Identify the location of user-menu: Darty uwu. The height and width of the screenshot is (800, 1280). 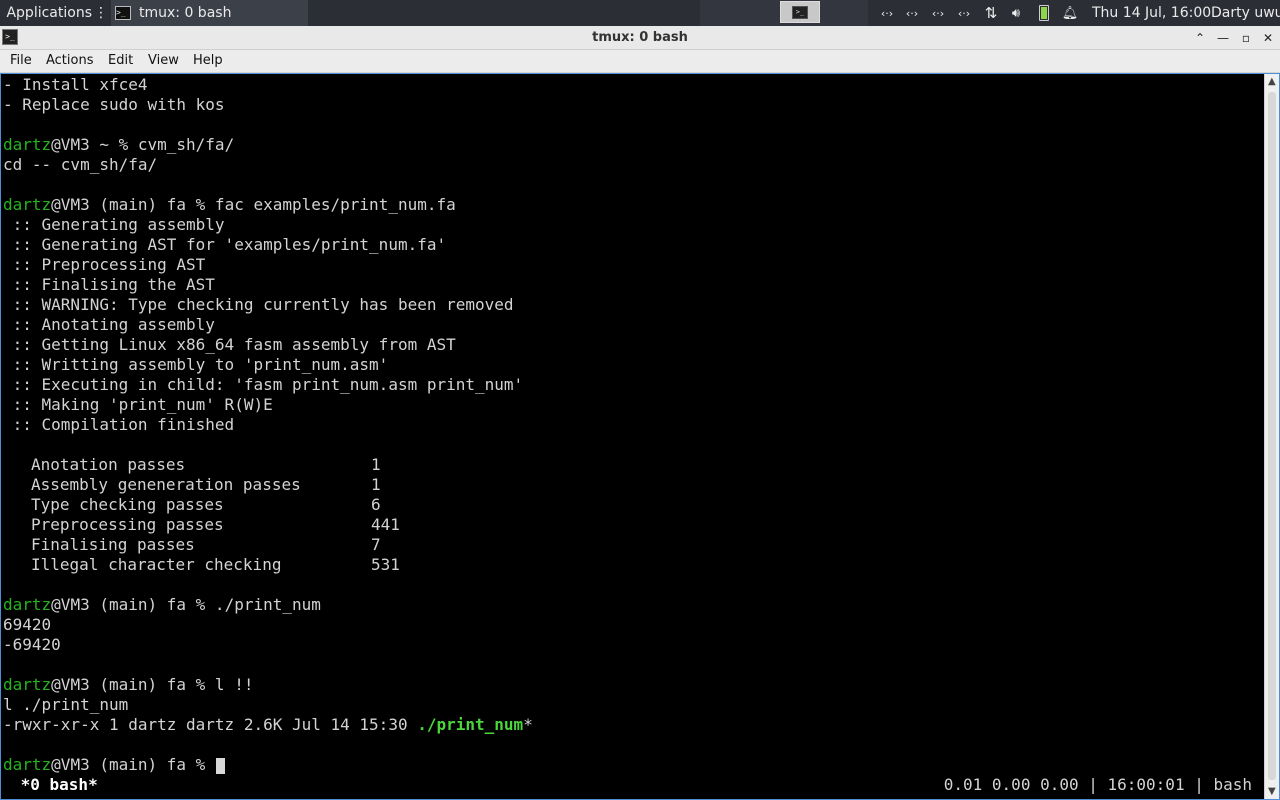
(1245, 13).